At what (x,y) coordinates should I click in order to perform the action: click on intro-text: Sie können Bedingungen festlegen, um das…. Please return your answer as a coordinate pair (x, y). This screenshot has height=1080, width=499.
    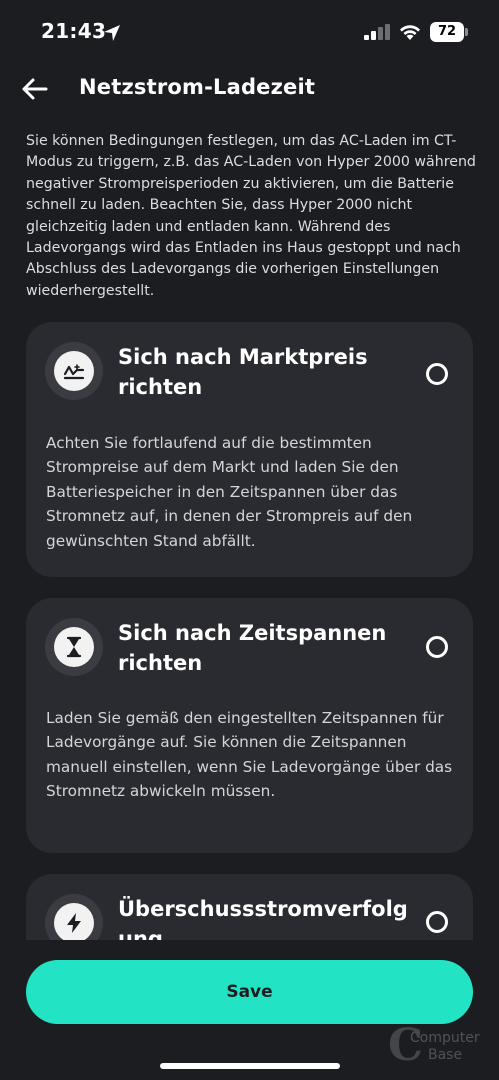
    Looking at the image, I should click on (251, 216).